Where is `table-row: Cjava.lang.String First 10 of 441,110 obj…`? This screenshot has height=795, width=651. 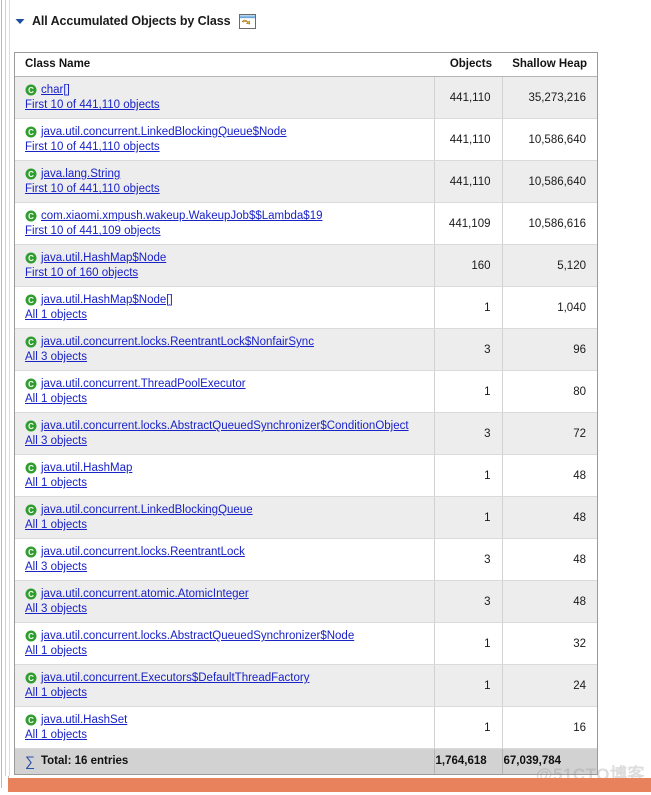
table-row: Cjava.lang.String First 10 of 441,110 obj… is located at coordinates (306, 181).